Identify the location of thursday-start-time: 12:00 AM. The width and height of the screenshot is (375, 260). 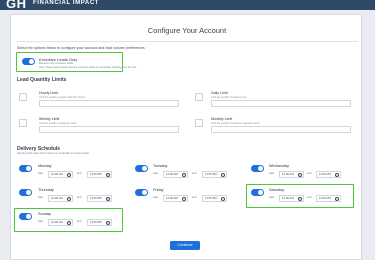
(60, 198).